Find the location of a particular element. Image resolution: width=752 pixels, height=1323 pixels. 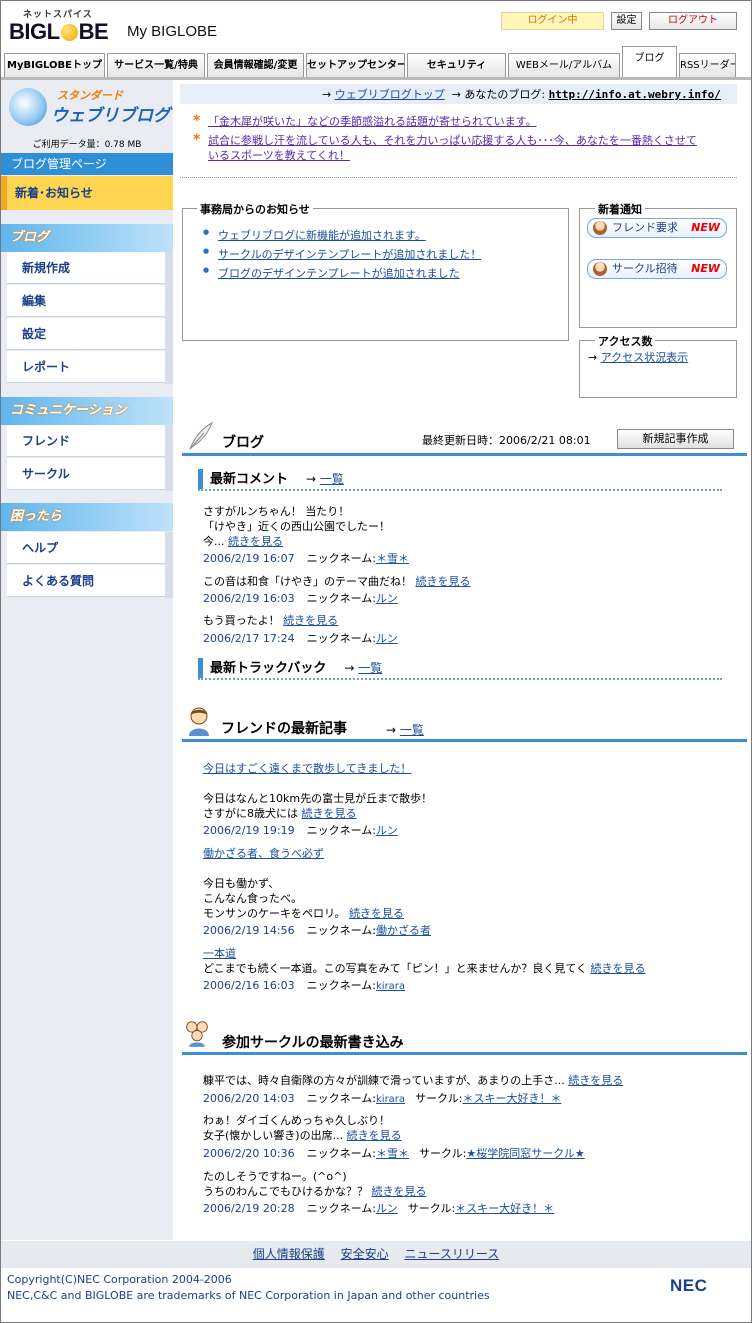

your-blog-label: → あなたのブログ: is located at coordinates (498, 94).